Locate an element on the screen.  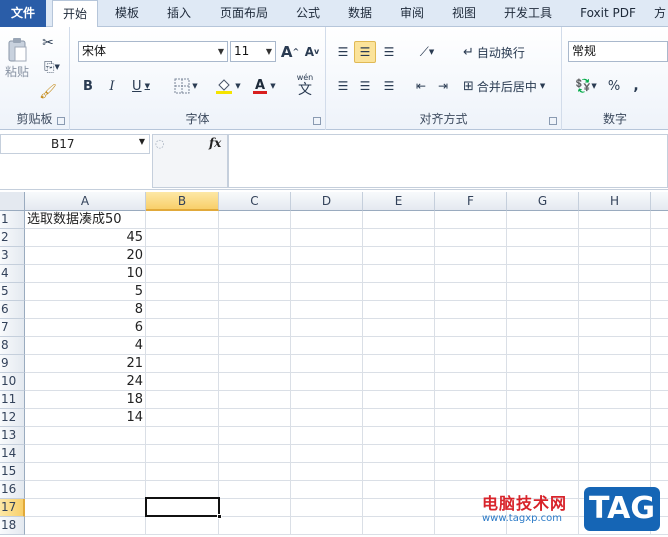
wrap-text-button: ↵ 自动换行 is located at coordinates (510, 52).